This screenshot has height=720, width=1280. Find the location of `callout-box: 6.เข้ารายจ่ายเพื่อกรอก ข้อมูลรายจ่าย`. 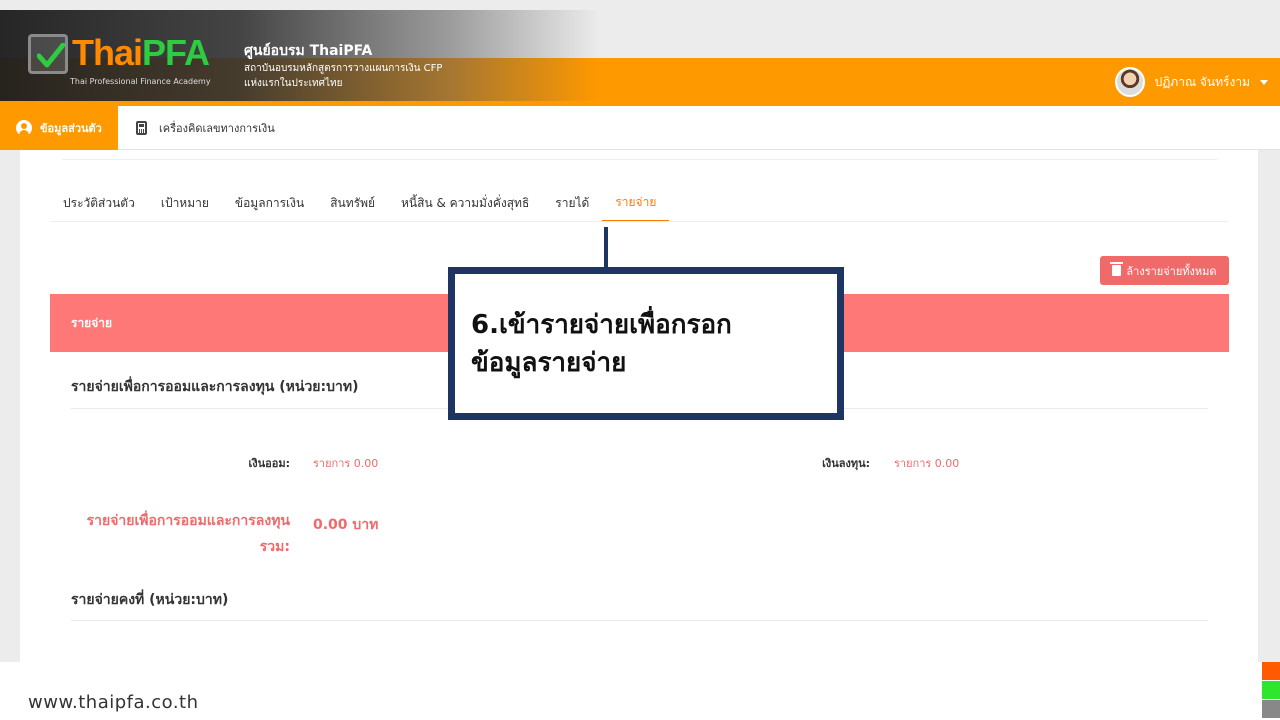

callout-box: 6.เข้ารายจ่ายเพื่อกรอก ข้อมูลรายจ่าย is located at coordinates (646, 343).